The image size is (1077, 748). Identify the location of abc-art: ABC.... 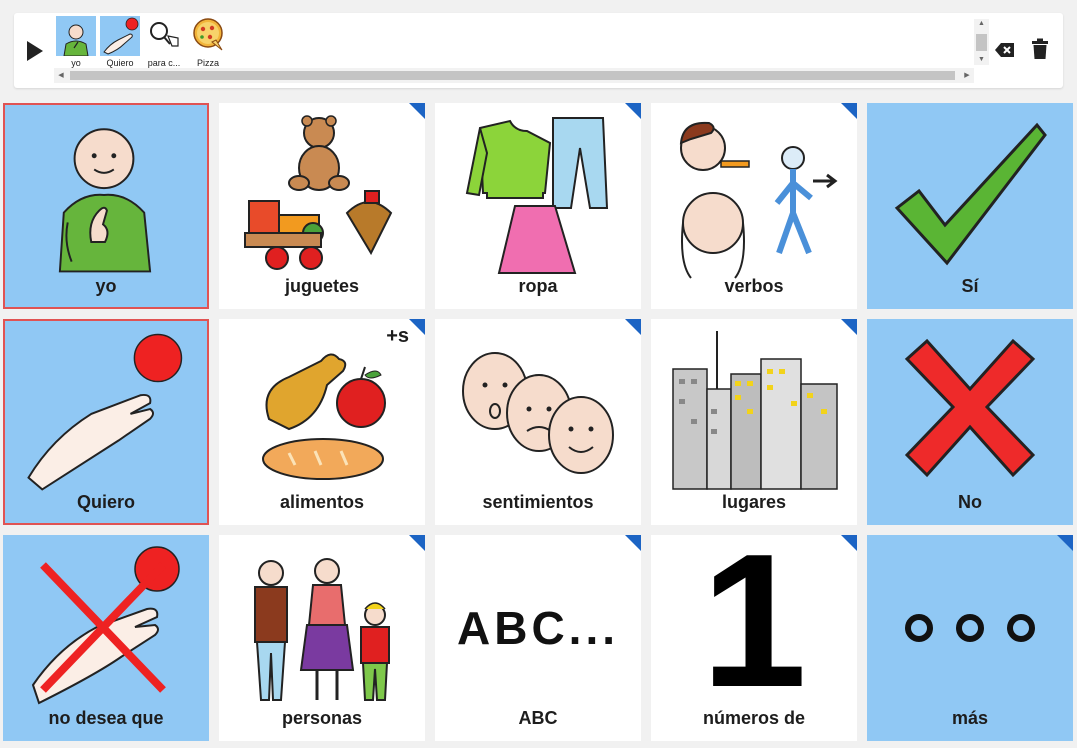
(538, 628).